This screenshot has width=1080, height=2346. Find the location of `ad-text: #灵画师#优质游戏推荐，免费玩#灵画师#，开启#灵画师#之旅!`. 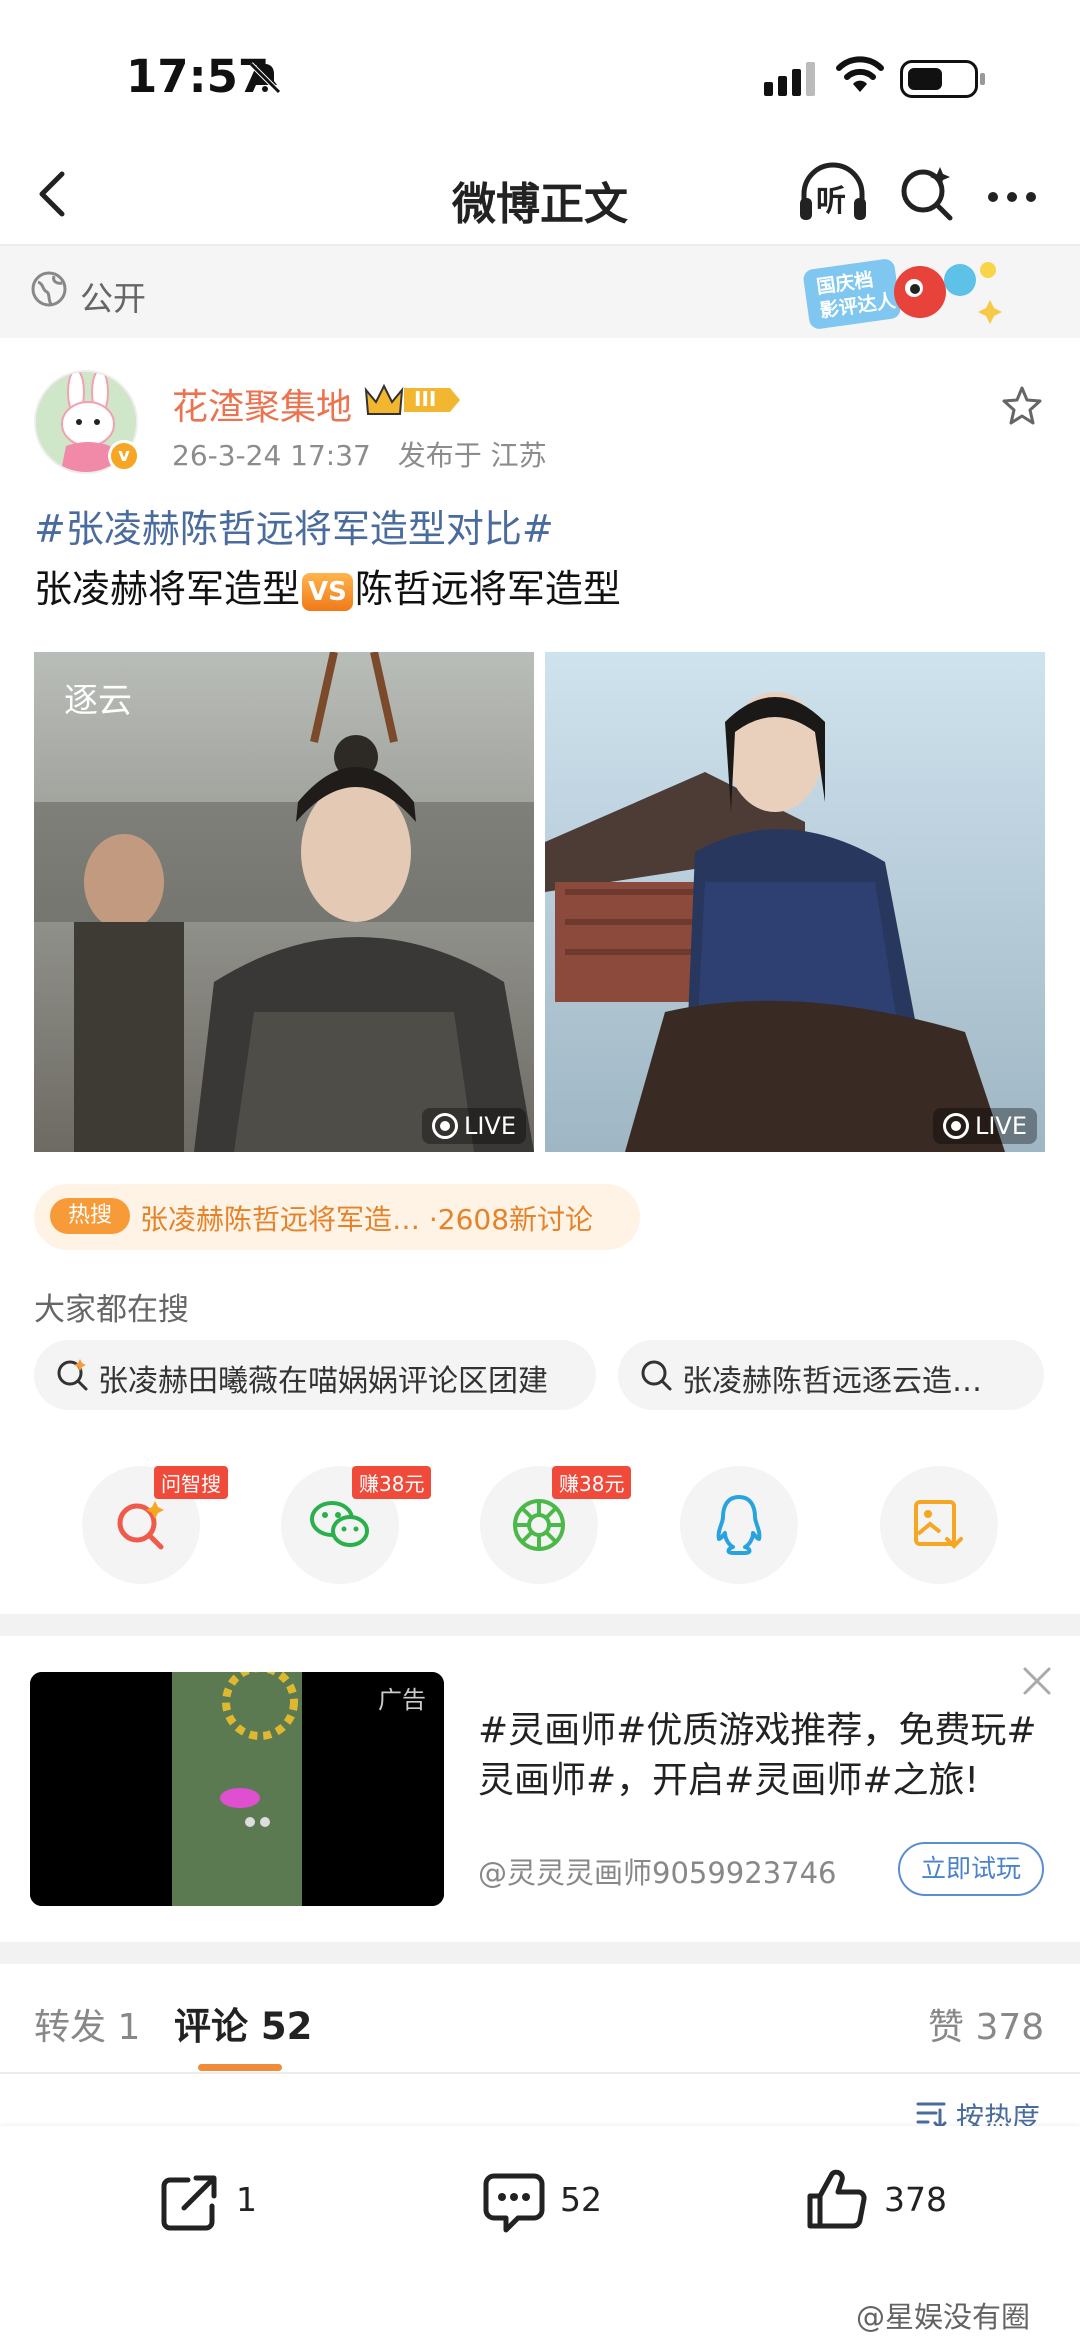

ad-text: #灵画师#优质游戏推荐，免费玩#灵画师#，开启#灵画师#之旅! is located at coordinates (758, 1756).